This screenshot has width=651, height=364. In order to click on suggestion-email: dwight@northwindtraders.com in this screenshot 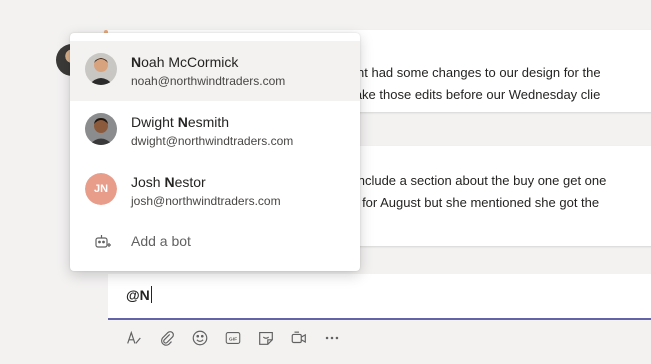, I will do `click(212, 141)`.